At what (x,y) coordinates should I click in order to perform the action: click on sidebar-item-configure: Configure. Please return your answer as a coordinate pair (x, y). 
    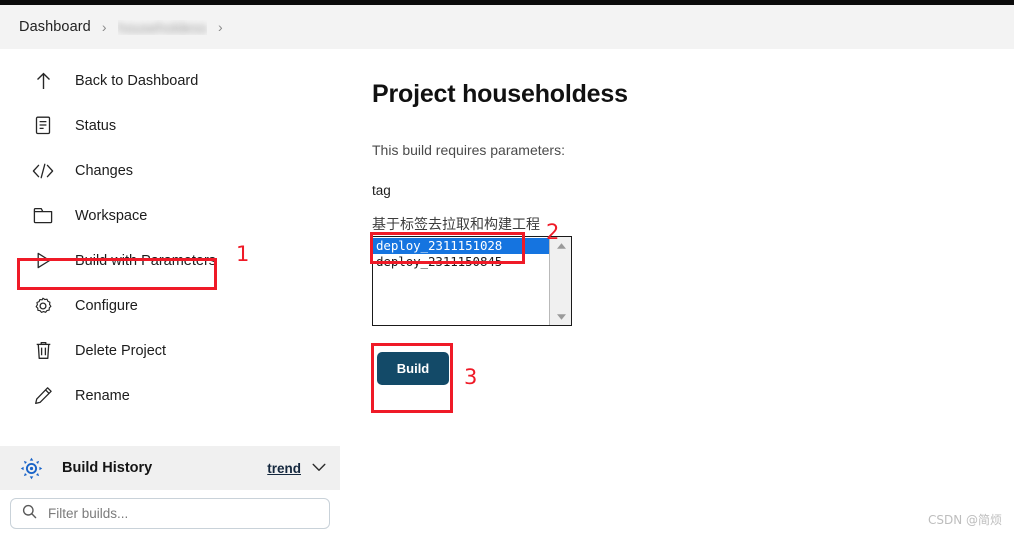
    Looking at the image, I should click on (170, 305).